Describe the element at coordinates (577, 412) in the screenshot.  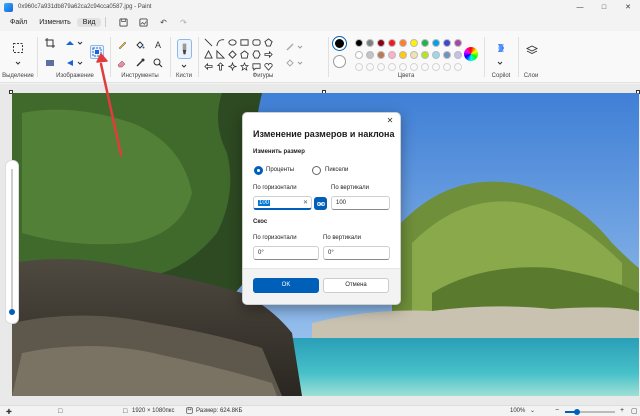
I see `zoom-thumb` at that location.